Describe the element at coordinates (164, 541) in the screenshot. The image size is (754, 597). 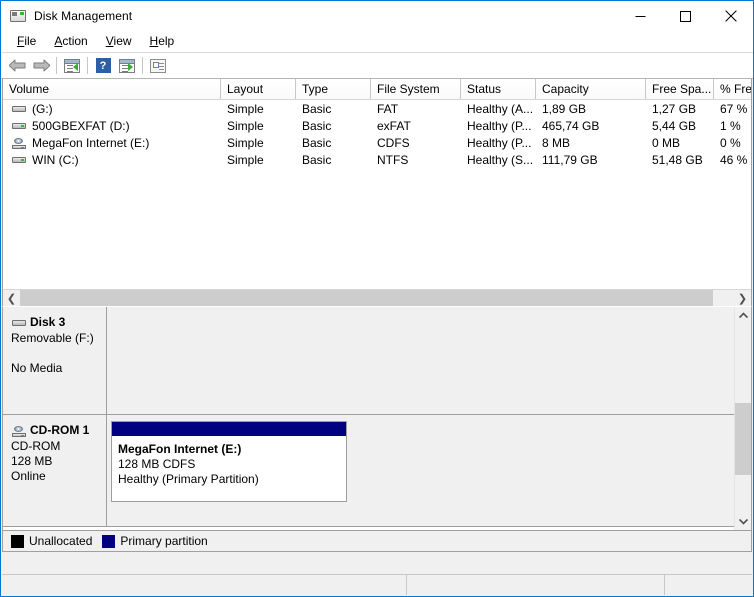
I see `legend-label: Primary partition` at that location.